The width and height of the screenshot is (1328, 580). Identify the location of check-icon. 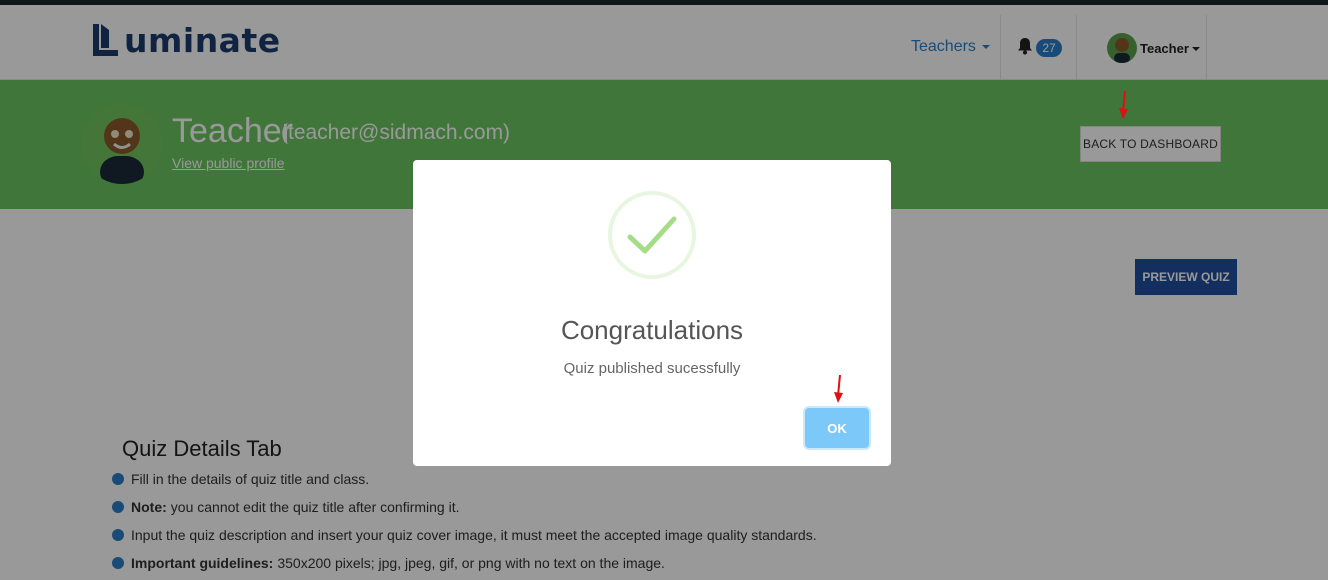
(652, 235).